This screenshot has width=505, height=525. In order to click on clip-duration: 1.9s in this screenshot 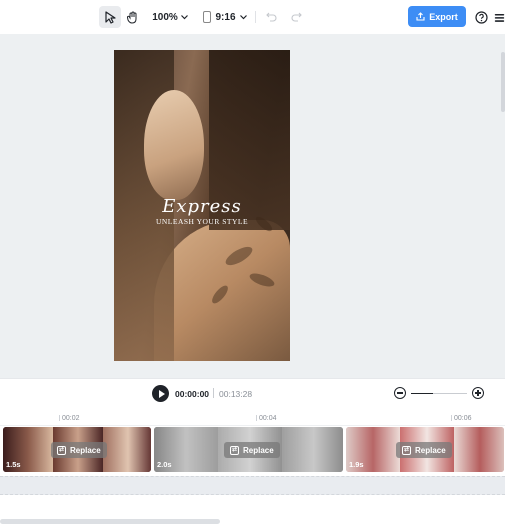, I will do `click(356, 464)`.